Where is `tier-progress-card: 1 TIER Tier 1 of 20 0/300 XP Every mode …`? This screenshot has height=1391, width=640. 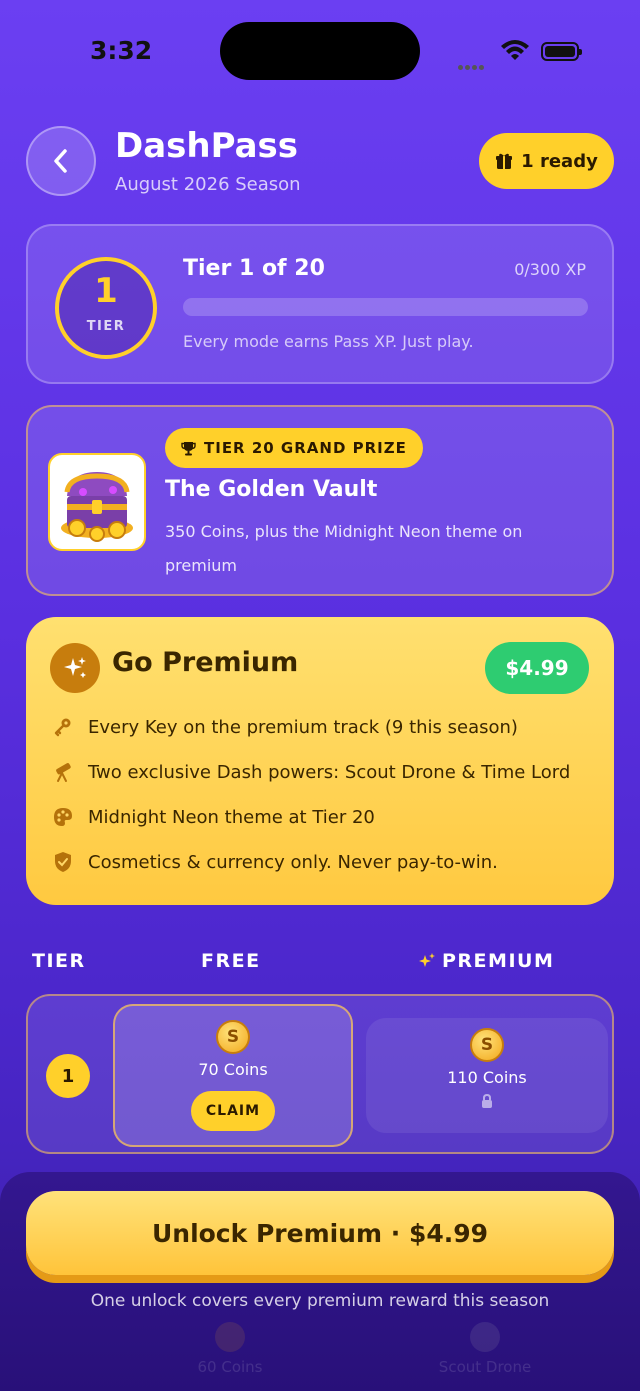 tier-progress-card: 1 TIER Tier 1 of 20 0/300 XP Every mode … is located at coordinates (320, 304).